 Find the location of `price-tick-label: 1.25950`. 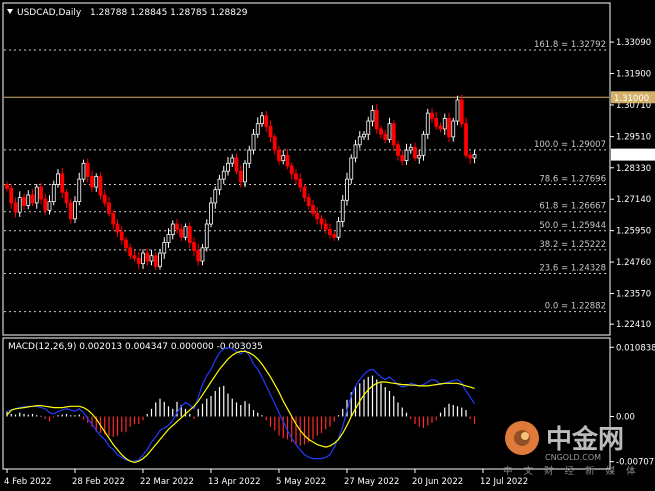

price-tick-label: 1.25950 is located at coordinates (633, 232).